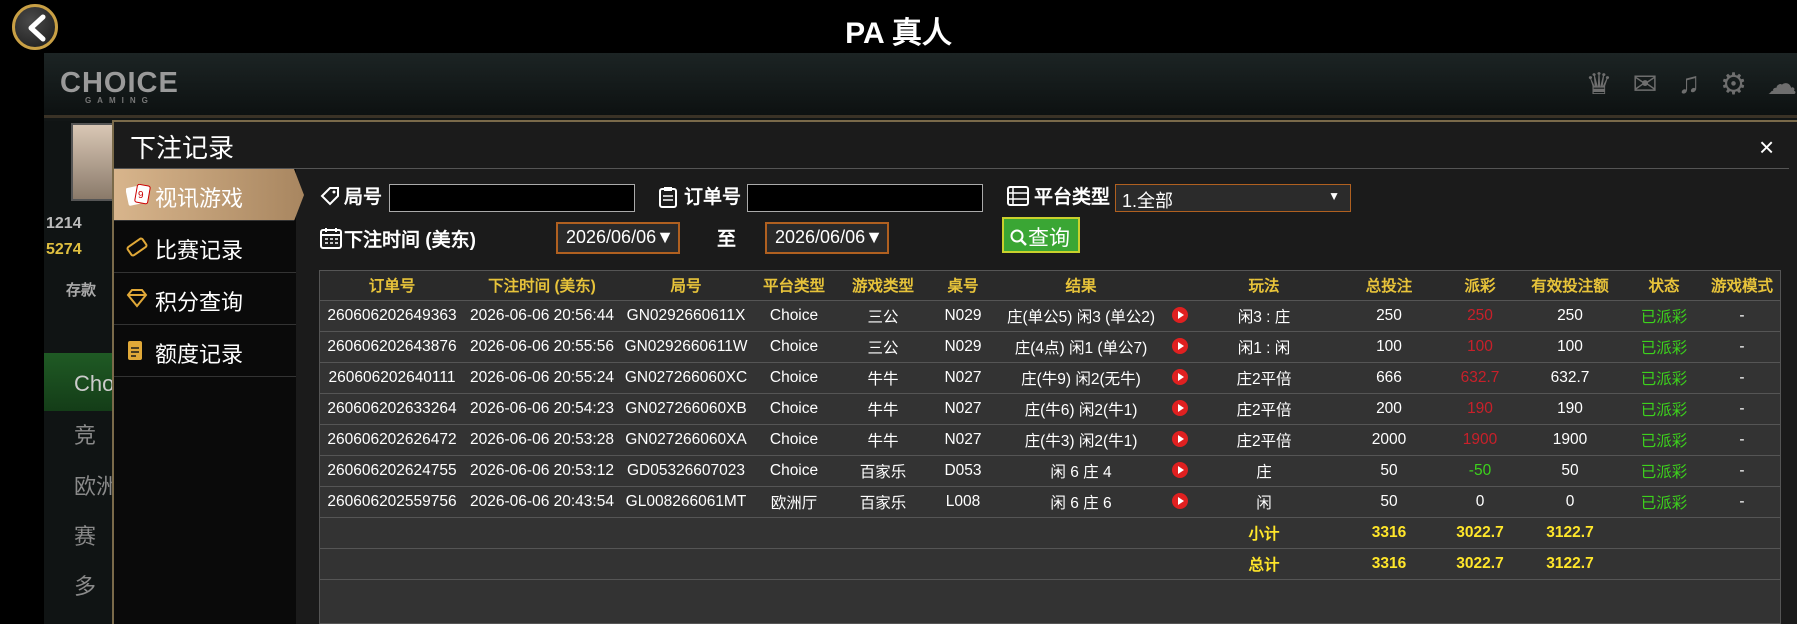 This screenshot has width=1797, height=624. Describe the element at coordinates (686, 286) in the screenshot. I see `column-header: 局号` at that location.